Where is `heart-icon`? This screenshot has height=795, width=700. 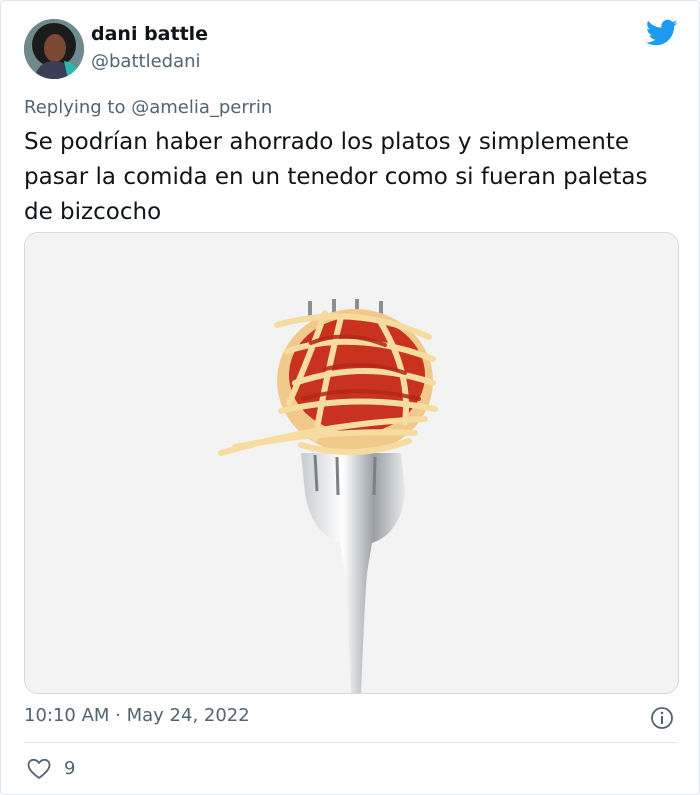 heart-icon is located at coordinates (39, 769).